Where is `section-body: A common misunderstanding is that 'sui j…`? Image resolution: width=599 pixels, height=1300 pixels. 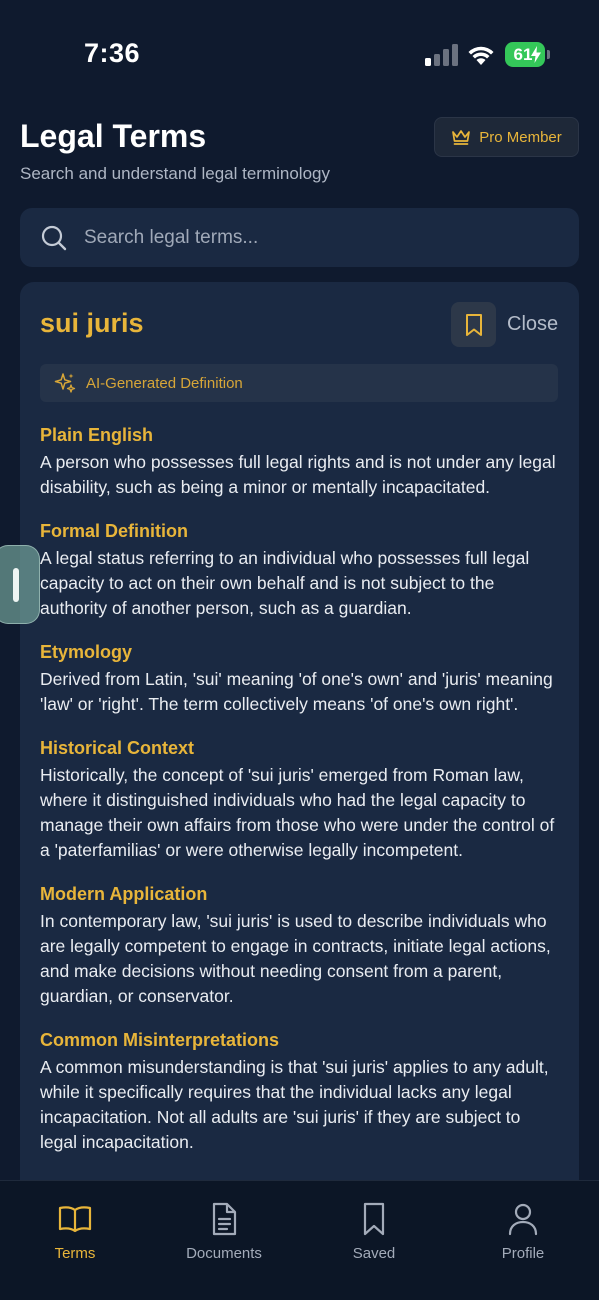
section-body: A common misunderstanding is that 'sui j… is located at coordinates (294, 1104).